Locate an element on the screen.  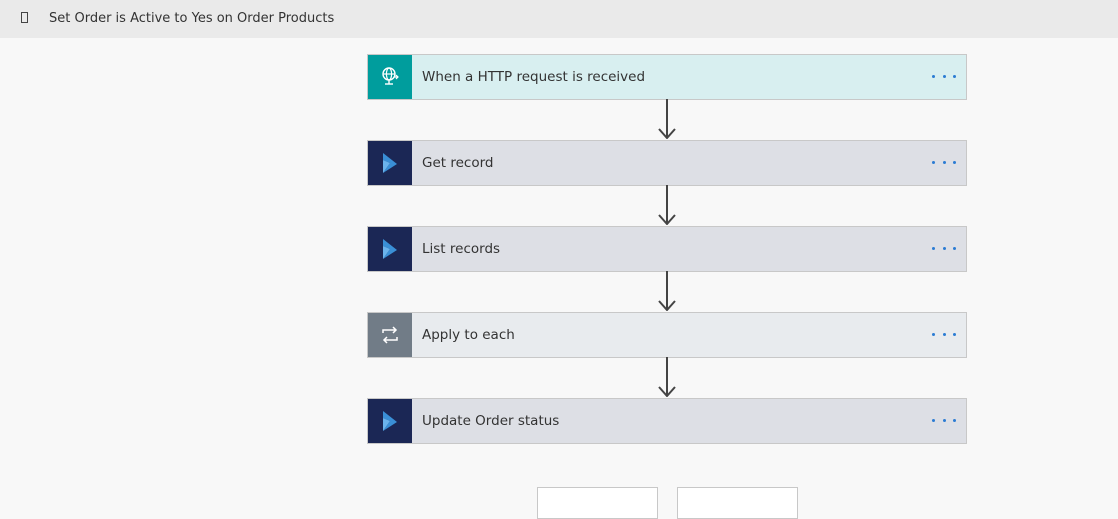
save-button is located at coordinates (737, 503).